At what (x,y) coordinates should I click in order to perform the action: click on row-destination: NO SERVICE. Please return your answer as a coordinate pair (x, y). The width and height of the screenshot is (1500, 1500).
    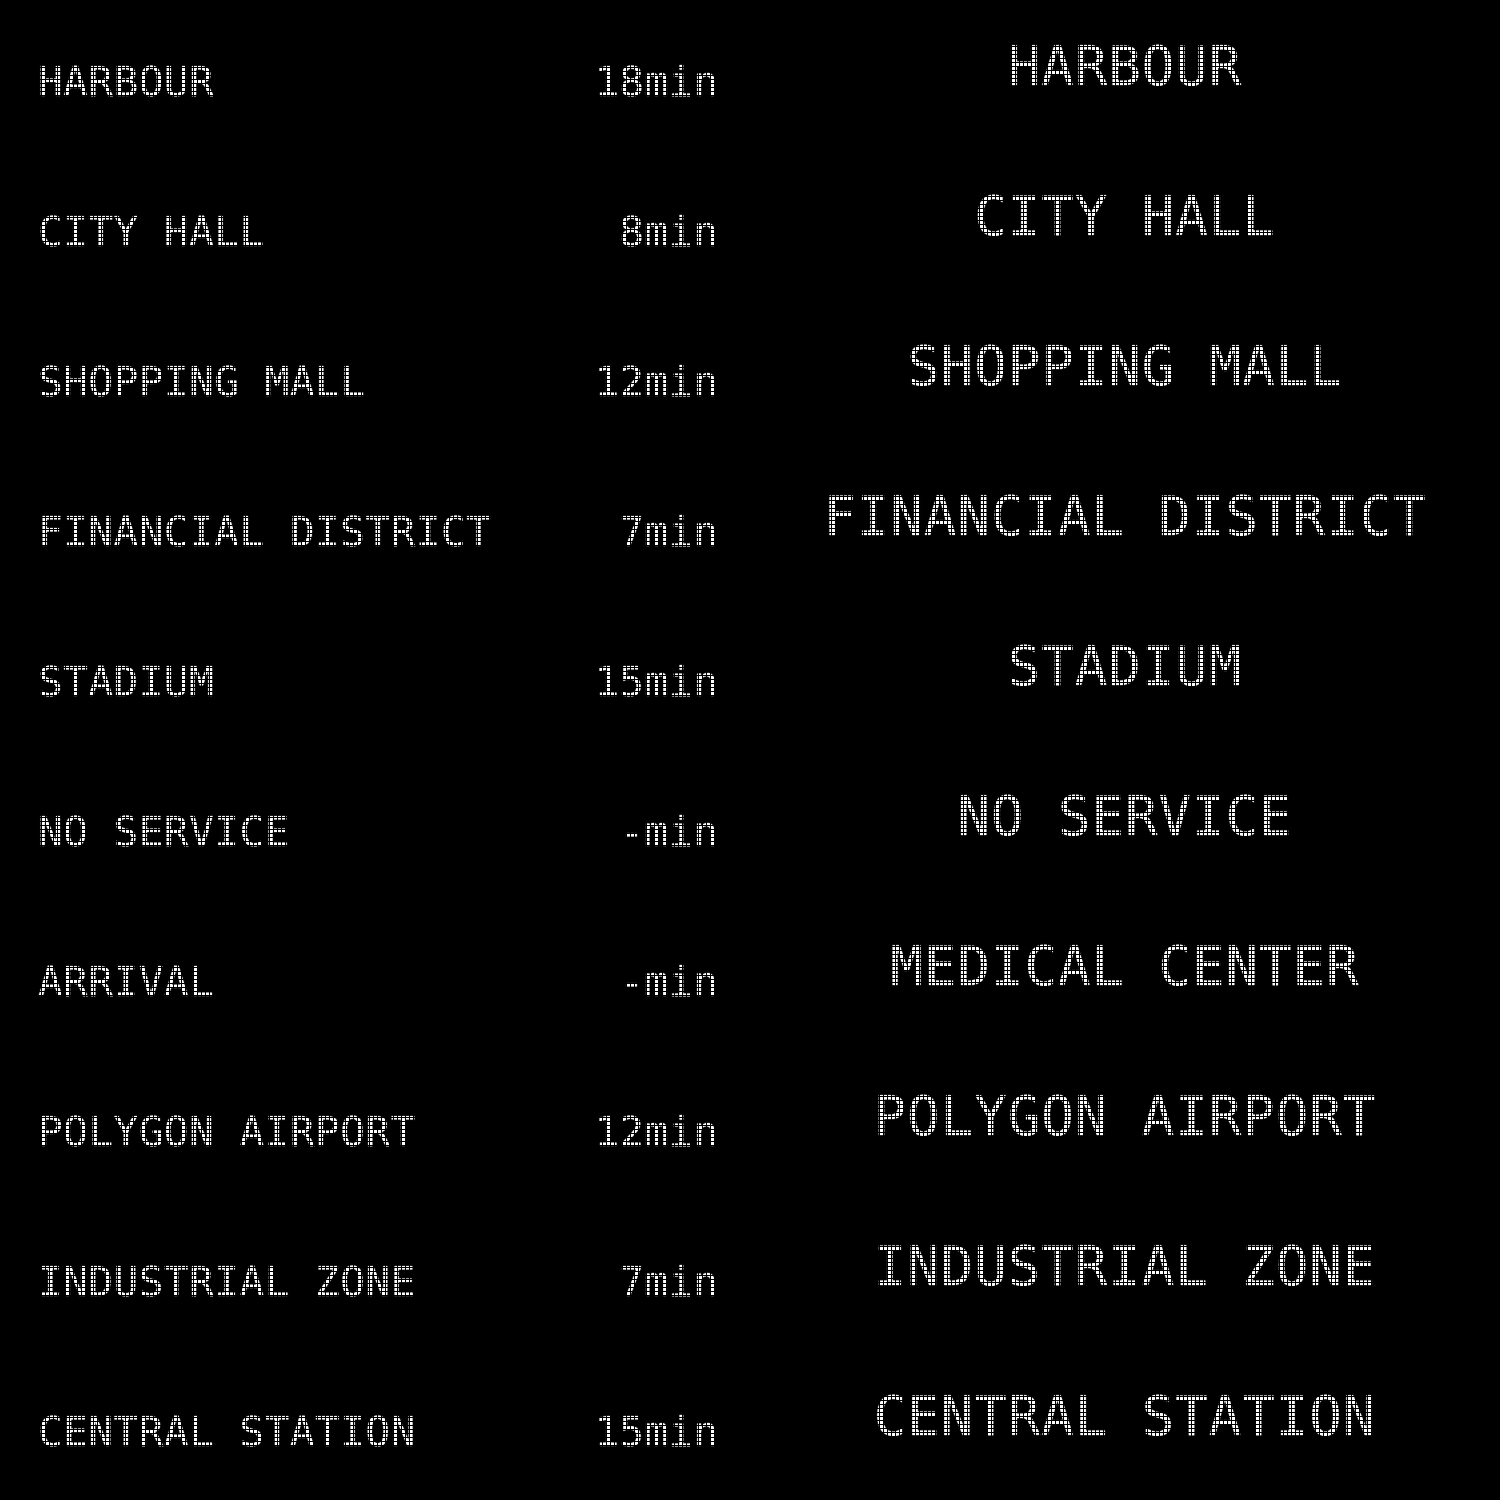
    Looking at the image, I should click on (164, 832).